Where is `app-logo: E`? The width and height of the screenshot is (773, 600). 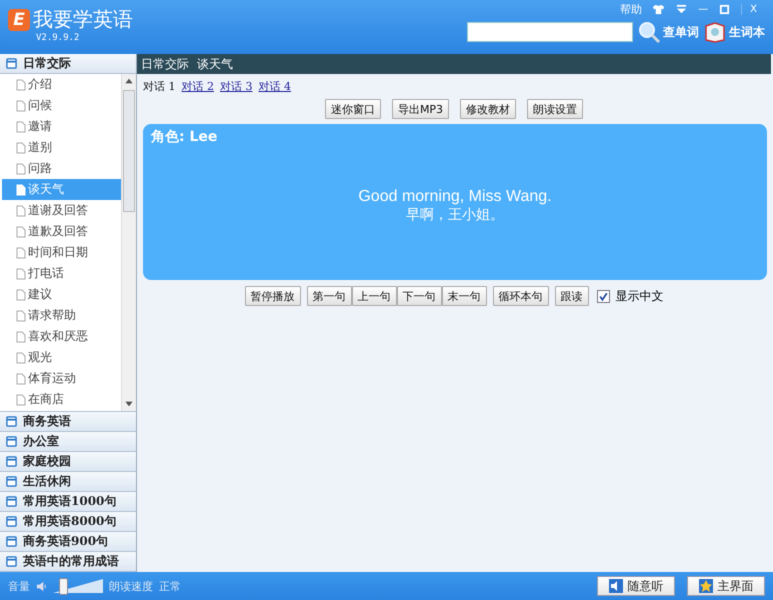
app-logo: E is located at coordinates (19, 19).